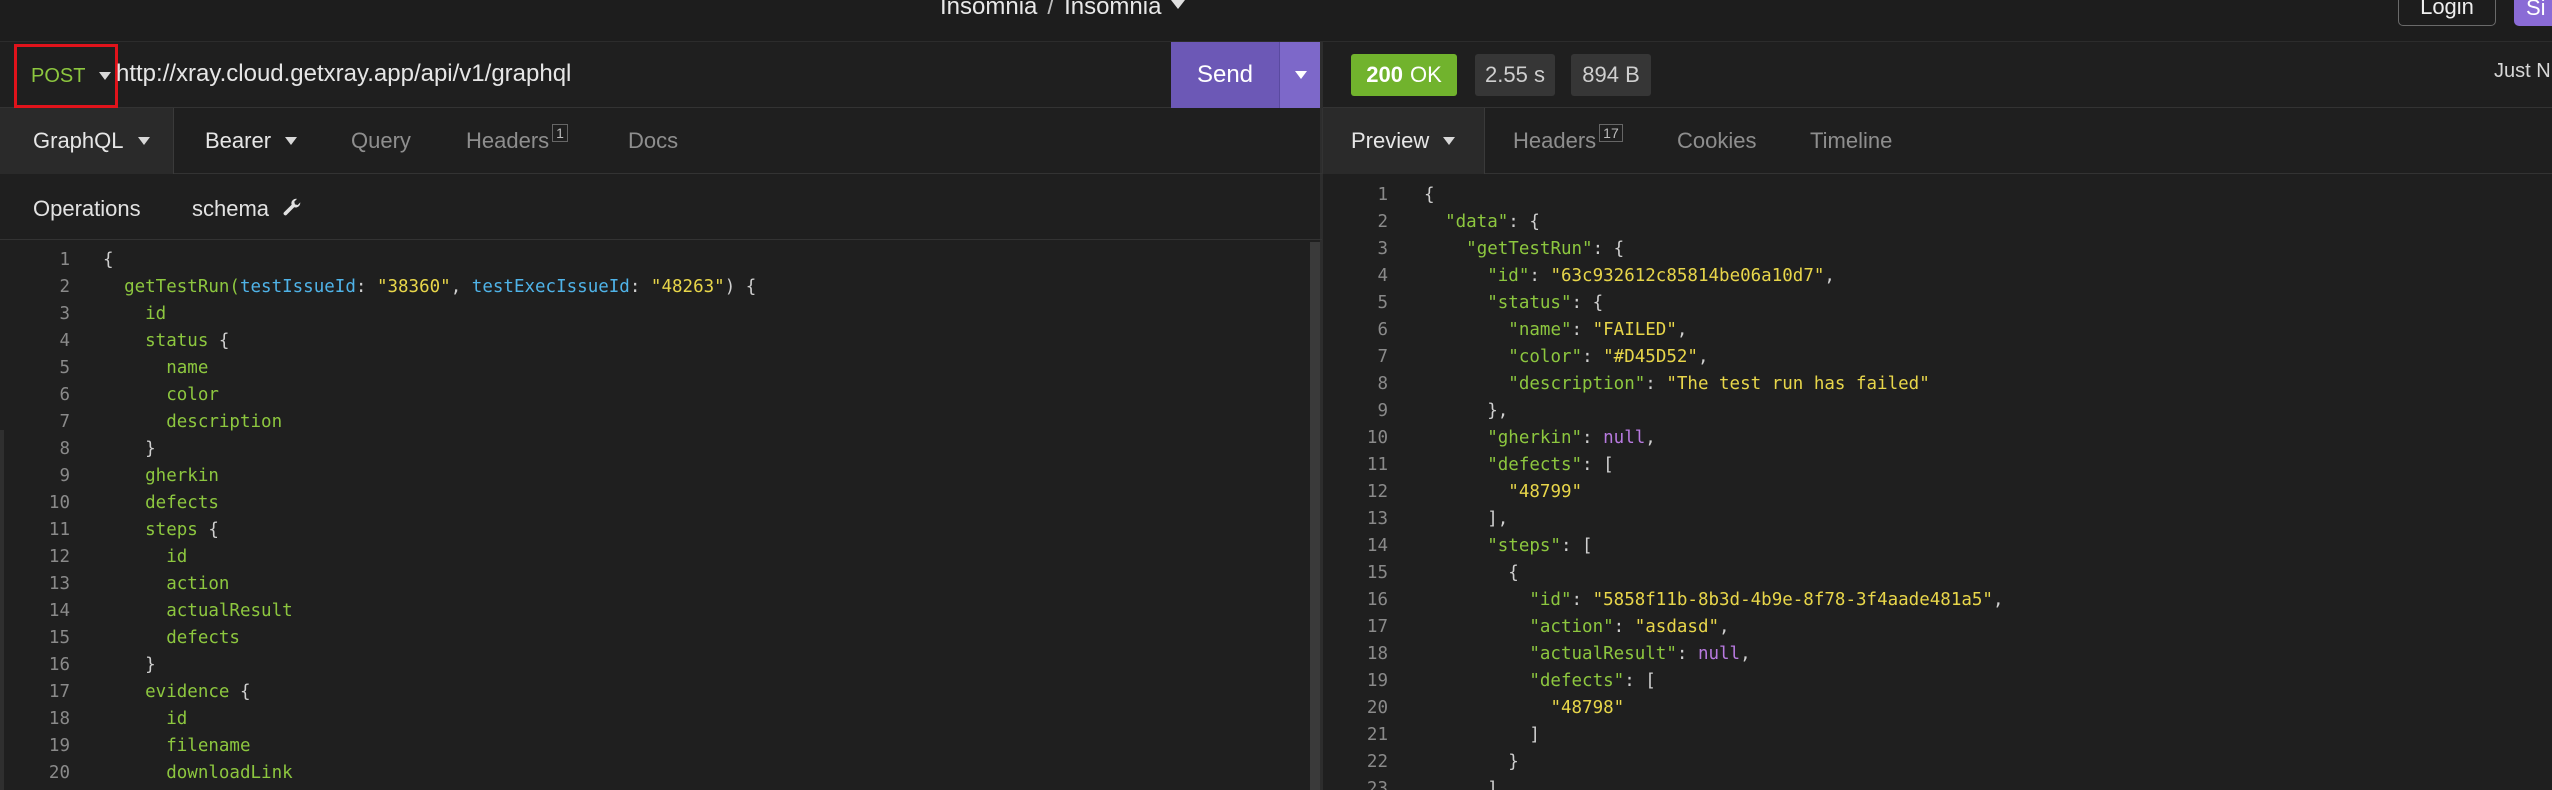  I want to click on code-token: color, so click(161, 395).